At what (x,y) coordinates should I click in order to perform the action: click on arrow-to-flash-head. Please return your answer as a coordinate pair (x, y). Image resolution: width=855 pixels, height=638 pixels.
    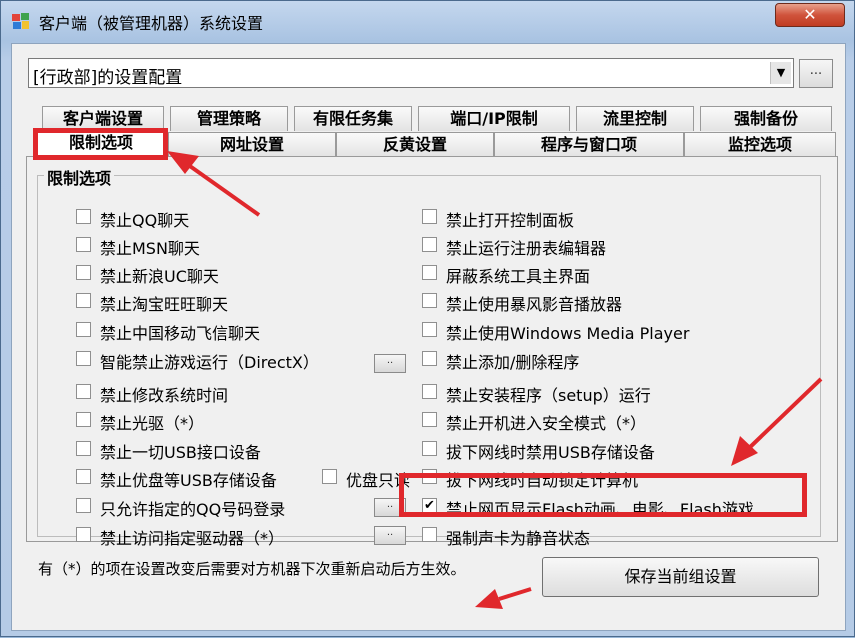
    Looking at the image, I should click on (744, 451).